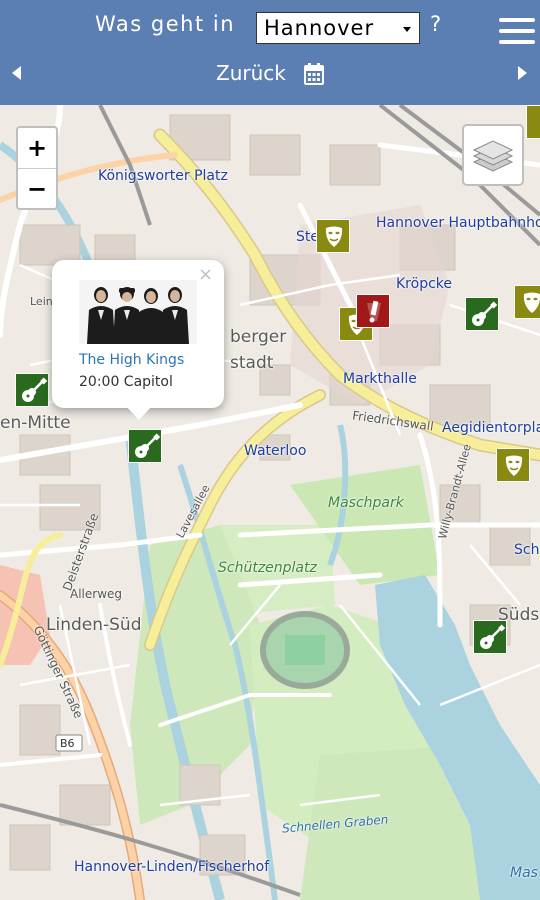 The width and height of the screenshot is (540, 900). Describe the element at coordinates (16, 73) in the screenshot. I see `previous-day-arrow-icon` at that location.